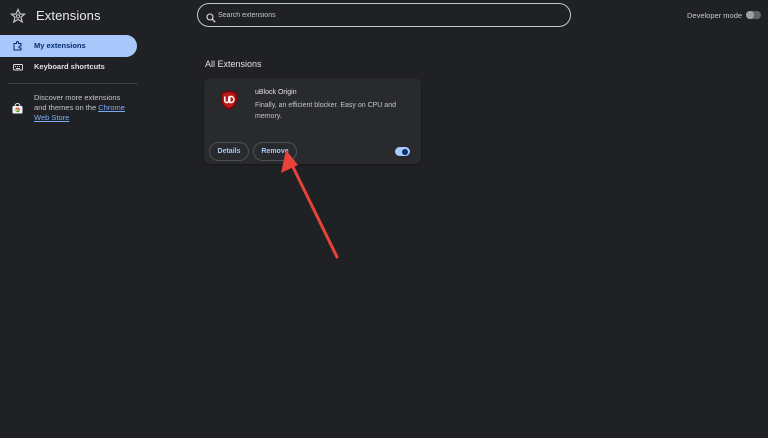  I want to click on keyboard-icon, so click(18, 67).